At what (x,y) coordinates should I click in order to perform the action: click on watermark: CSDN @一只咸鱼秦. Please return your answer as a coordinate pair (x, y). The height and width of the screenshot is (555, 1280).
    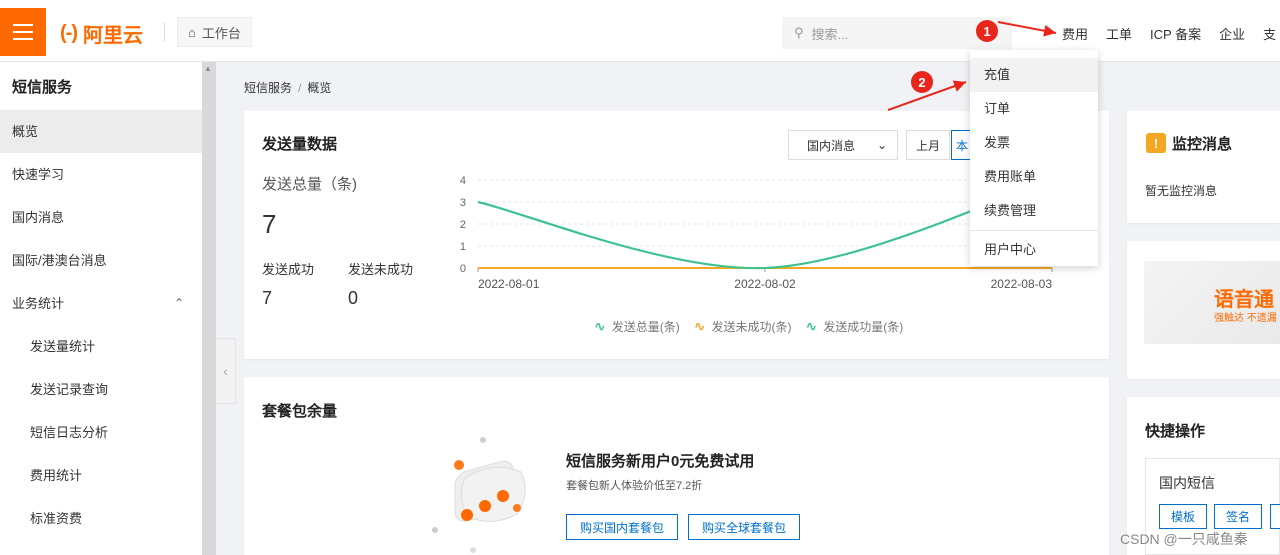
    Looking at the image, I should click on (1184, 539).